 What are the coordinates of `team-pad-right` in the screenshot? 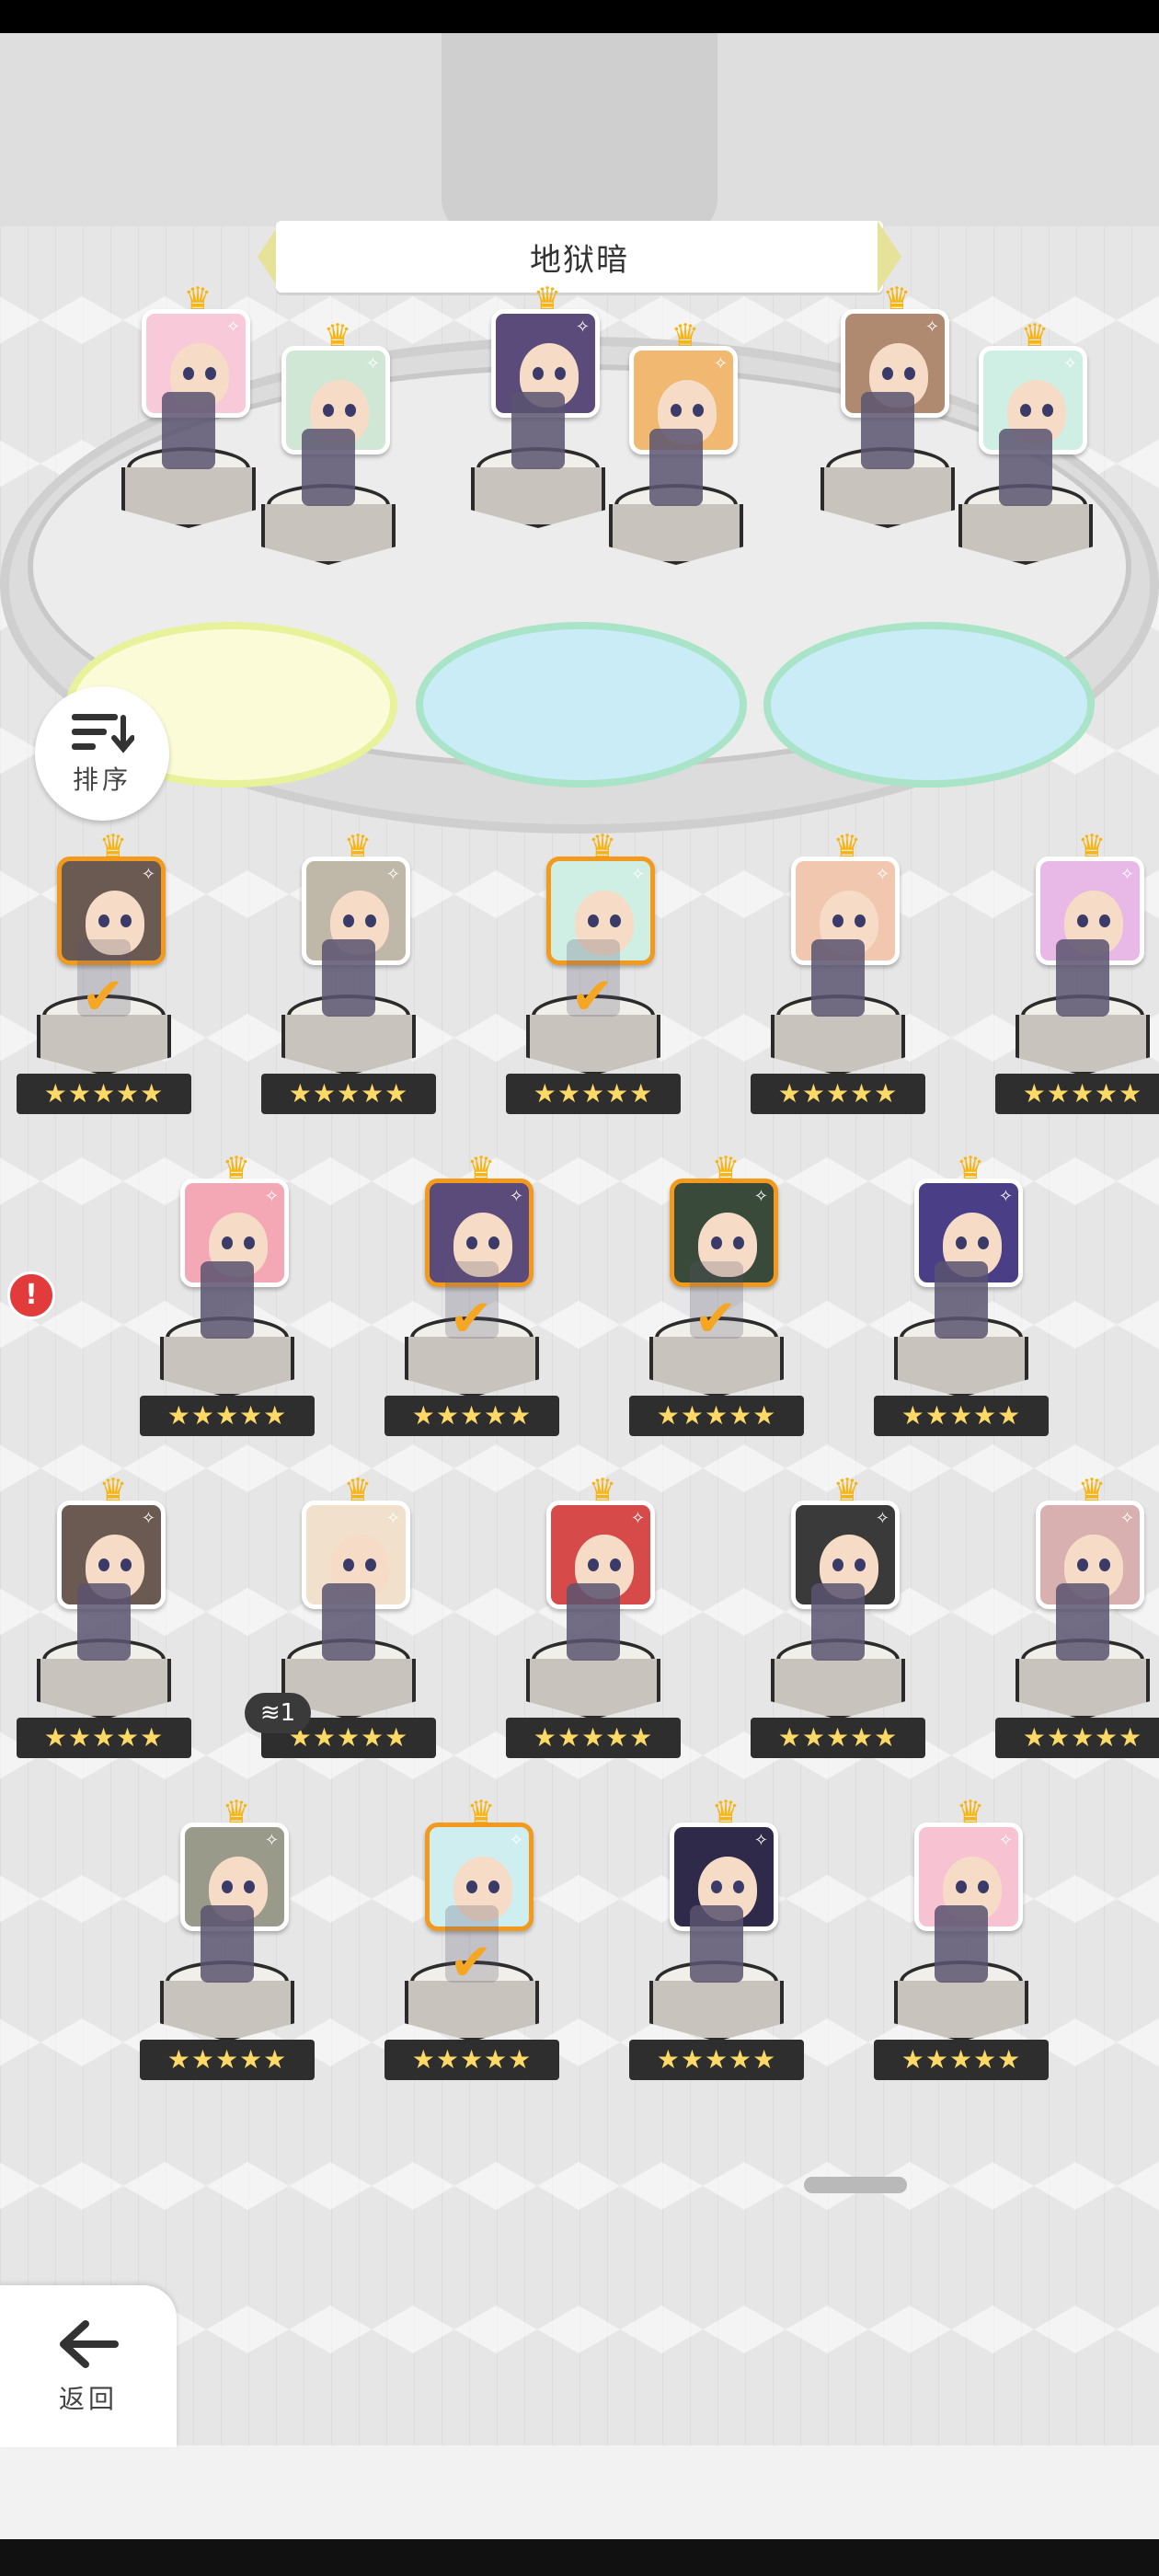 It's located at (929, 705).